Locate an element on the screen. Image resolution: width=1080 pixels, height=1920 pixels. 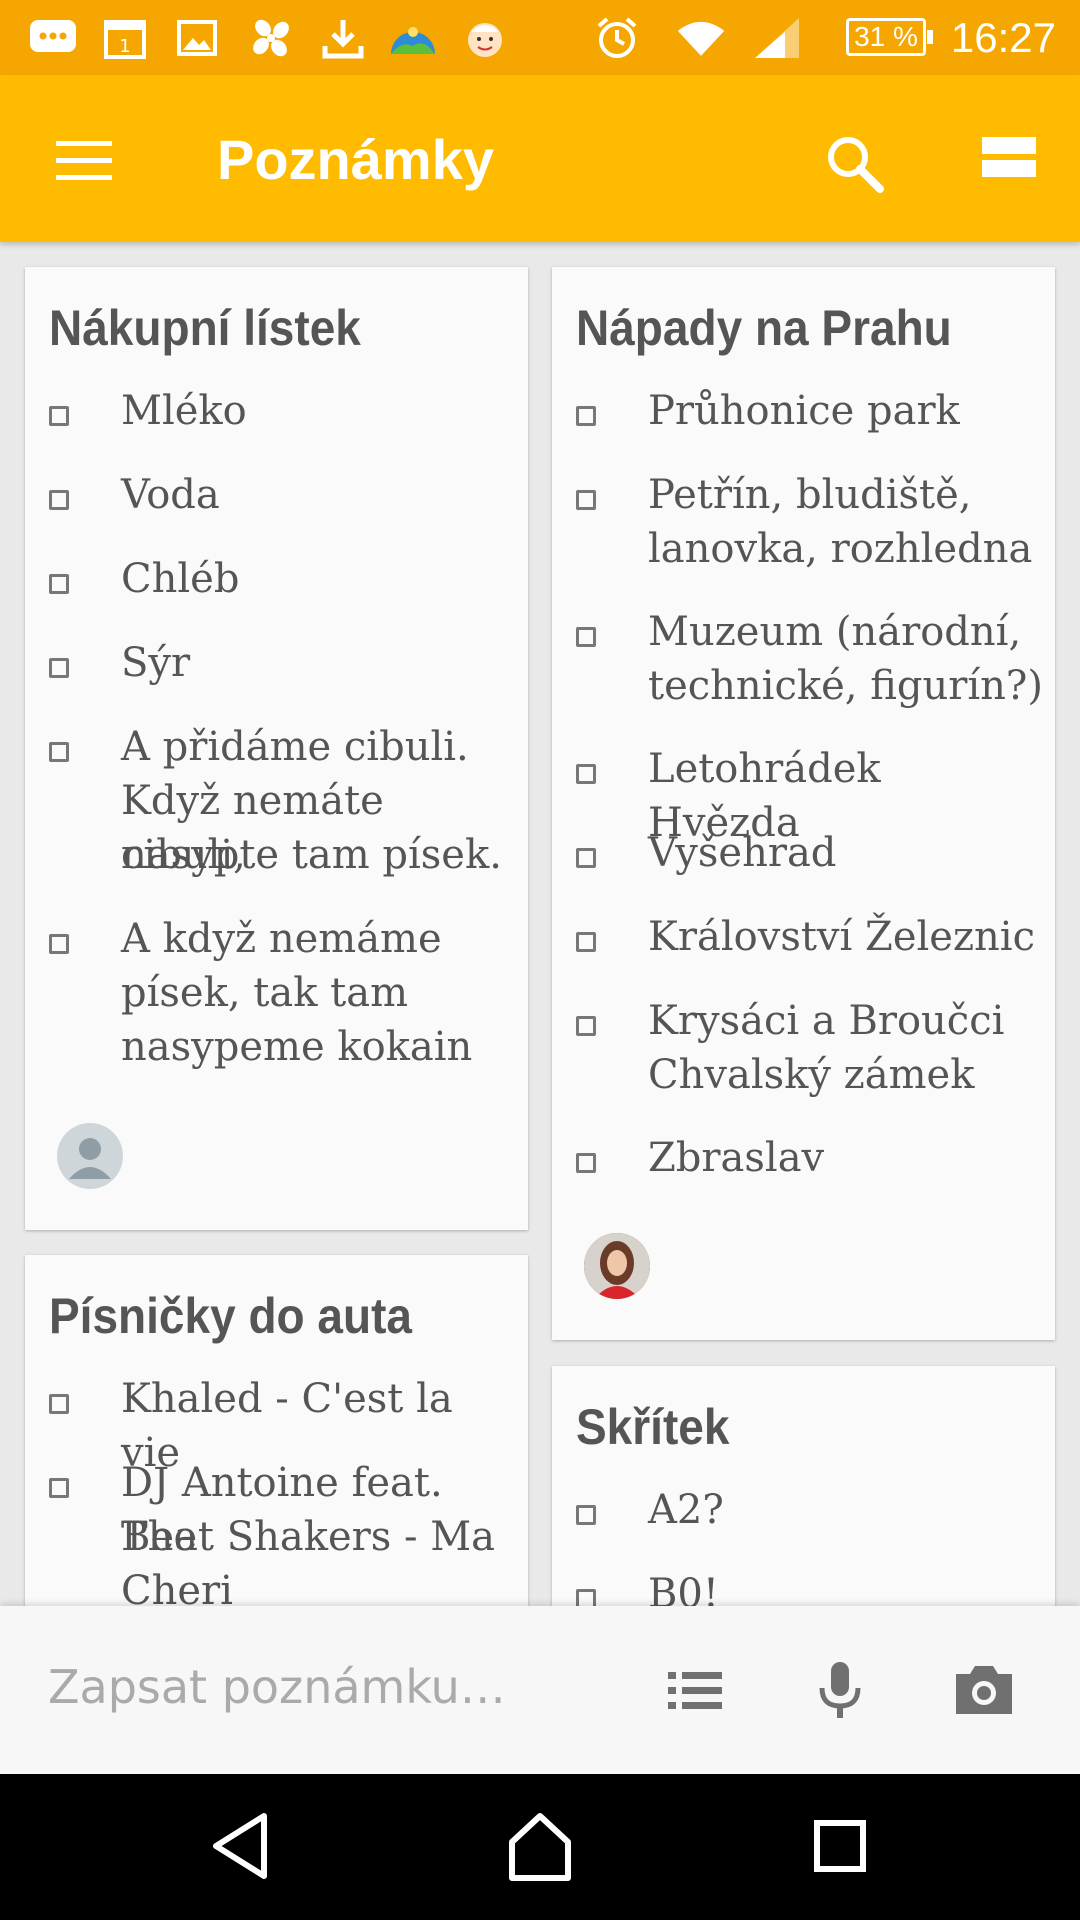
item-text: A když nemáme is located at coordinates (281, 939).